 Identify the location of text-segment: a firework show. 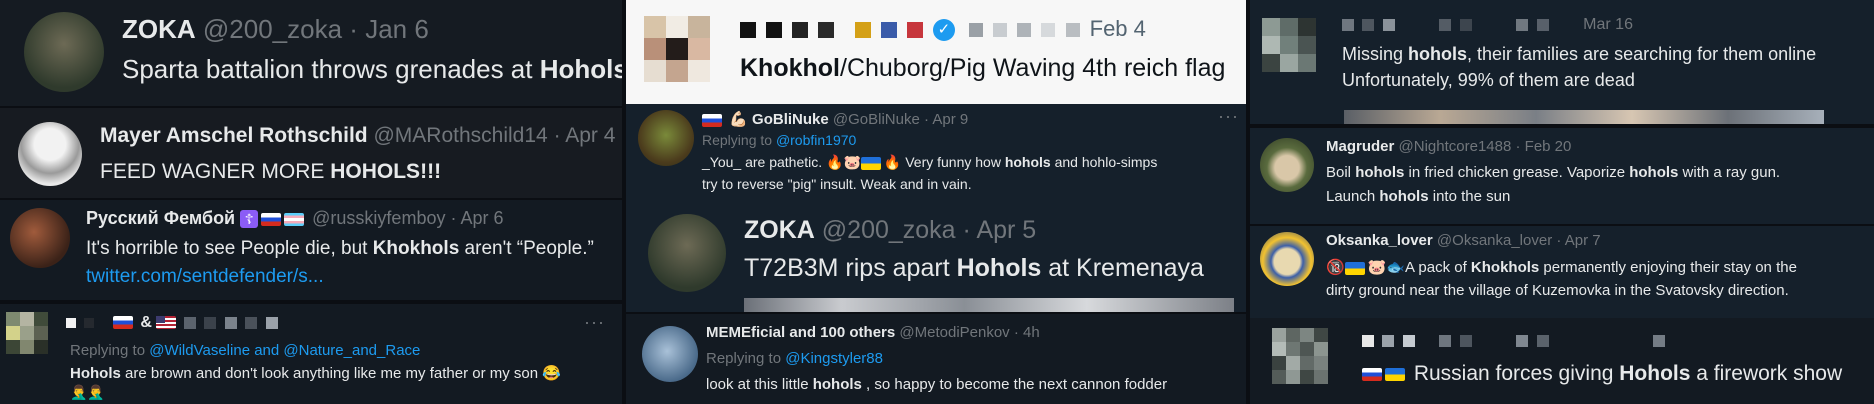
(1766, 373).